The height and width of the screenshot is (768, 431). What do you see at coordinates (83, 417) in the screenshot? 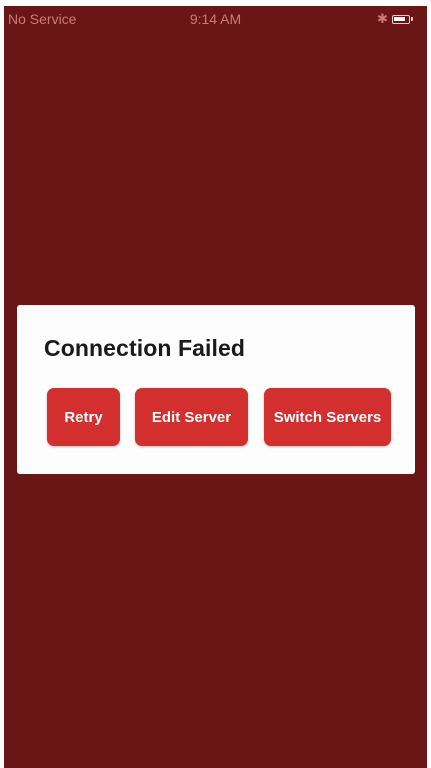
I see `retry-button: Retry` at bounding box center [83, 417].